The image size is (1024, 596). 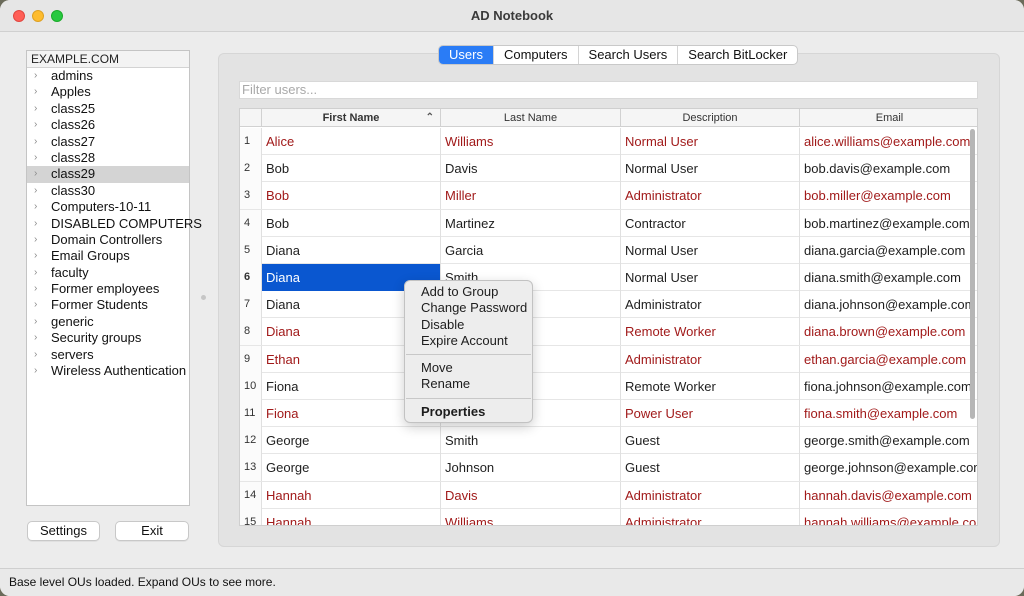 I want to click on cell-email: hannah.davis@example.com, so click(x=888, y=495).